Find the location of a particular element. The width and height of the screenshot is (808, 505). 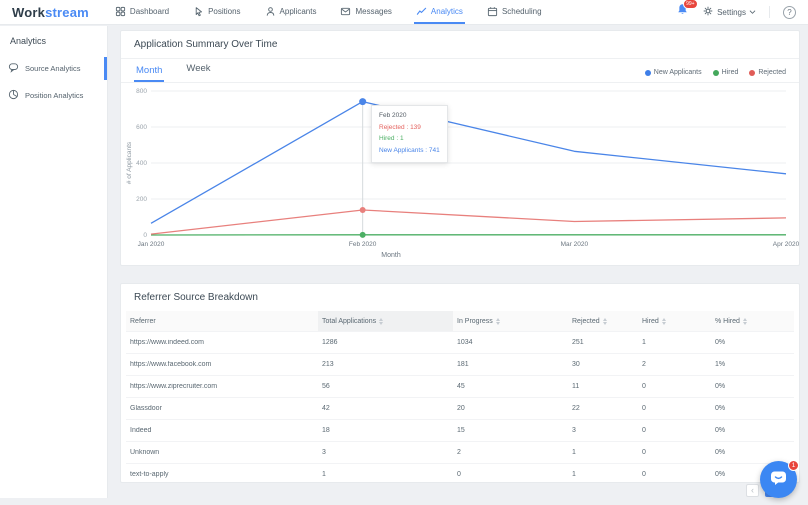

table-row: Glassdoor 42 20 22 0 0% is located at coordinates (460, 408).